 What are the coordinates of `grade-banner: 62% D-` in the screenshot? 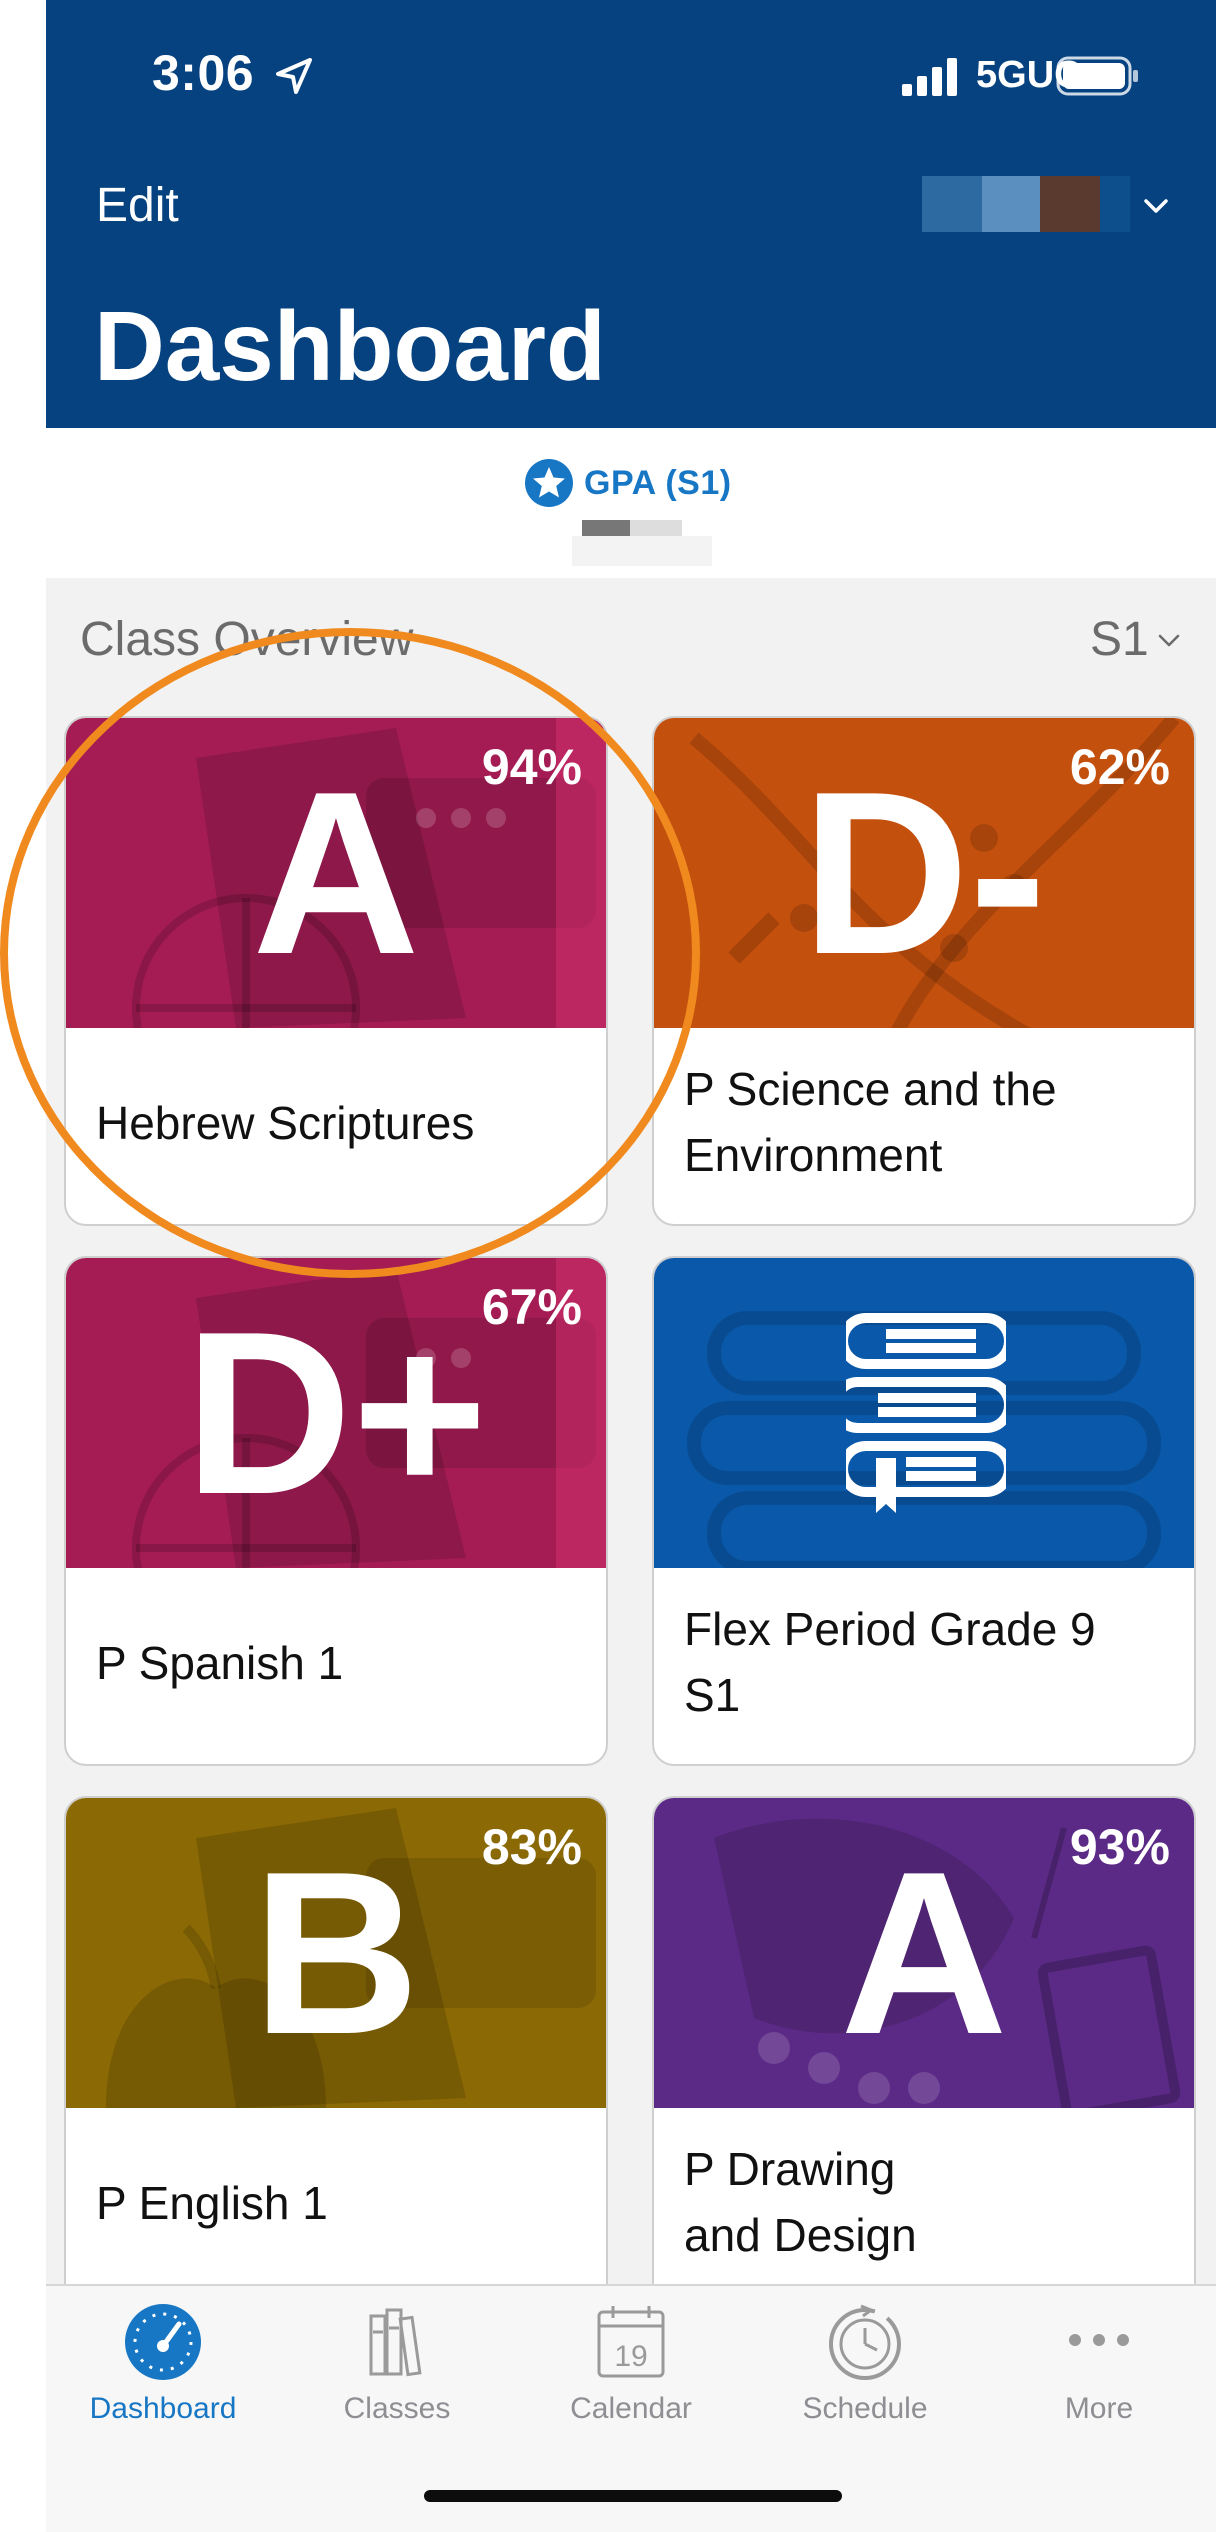 It's located at (924, 873).